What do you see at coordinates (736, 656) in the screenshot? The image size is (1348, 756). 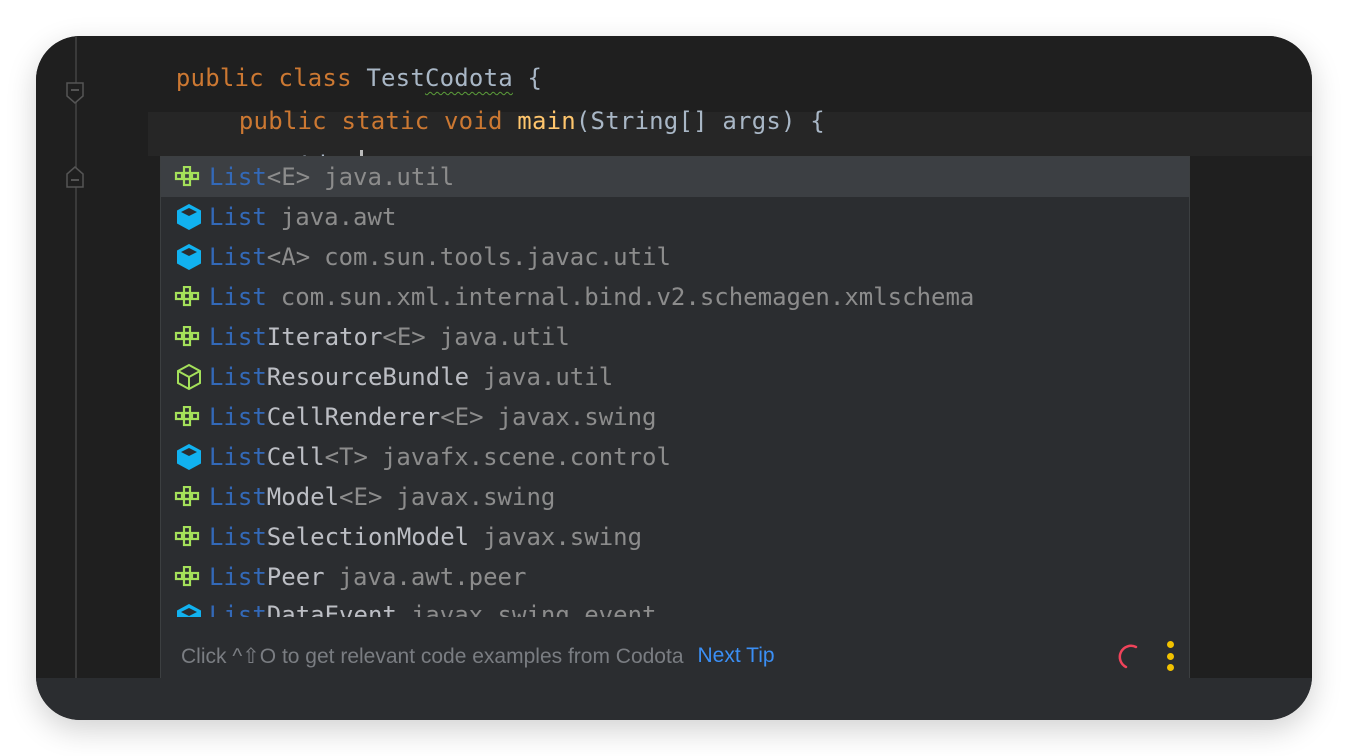 I see `next-tip-link: Next Tip` at bounding box center [736, 656].